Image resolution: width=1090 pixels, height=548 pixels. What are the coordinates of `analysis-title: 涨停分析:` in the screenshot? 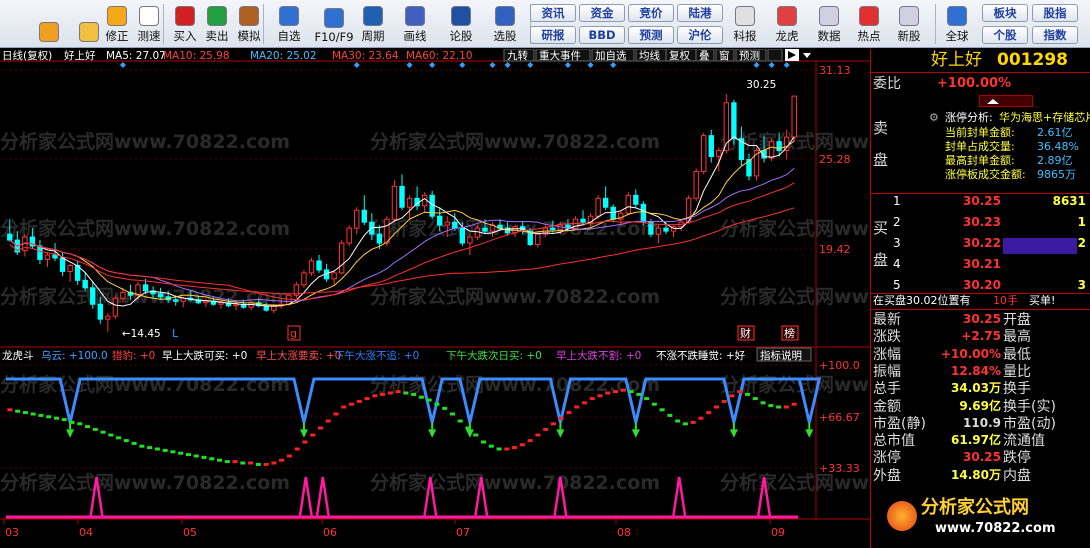 It's located at (969, 117).